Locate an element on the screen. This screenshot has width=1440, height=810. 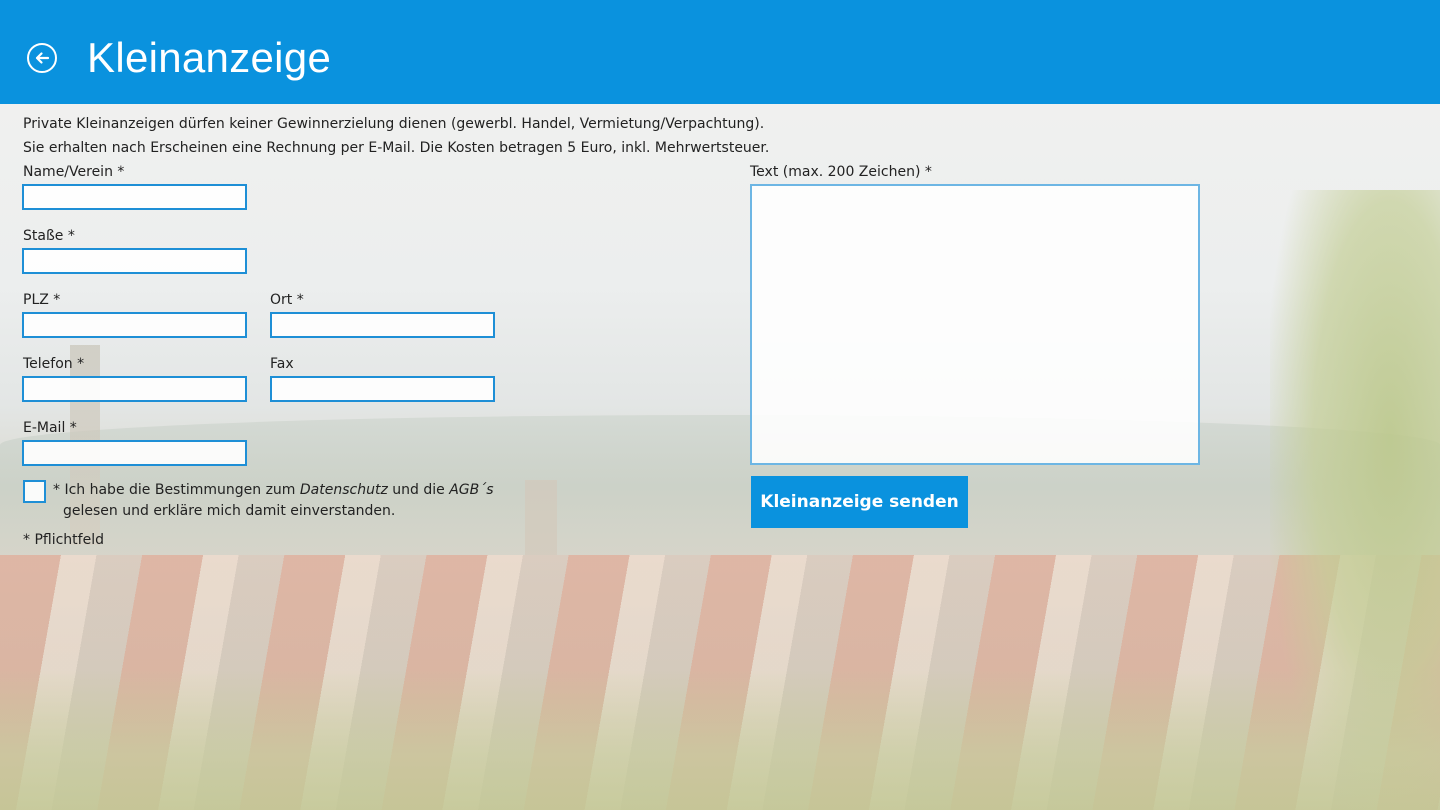
back-button is located at coordinates (42, 58).